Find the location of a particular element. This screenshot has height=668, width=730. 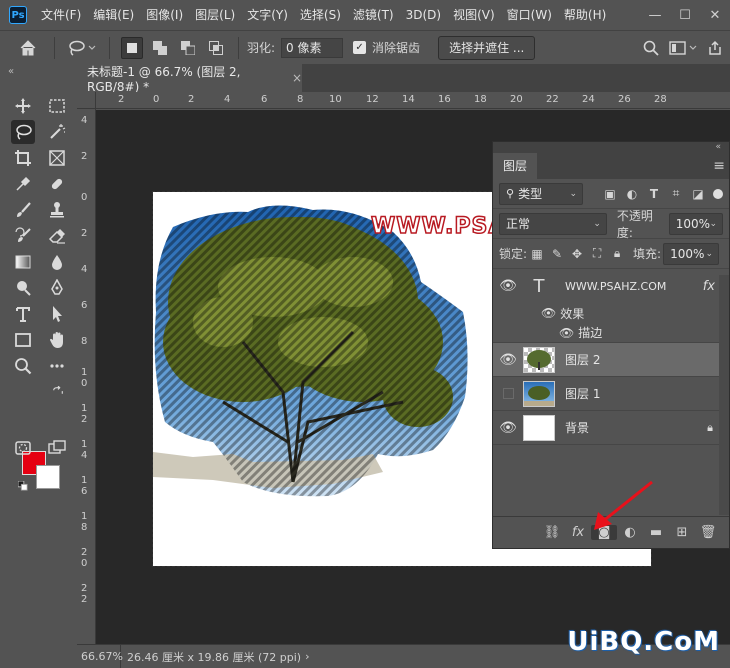

search-icon is located at coordinates (651, 48).